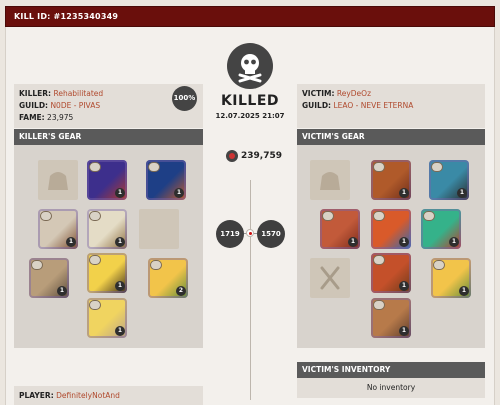 The image size is (500, 405). Describe the element at coordinates (250, 290) in the screenshot. I see `center-divider` at that location.